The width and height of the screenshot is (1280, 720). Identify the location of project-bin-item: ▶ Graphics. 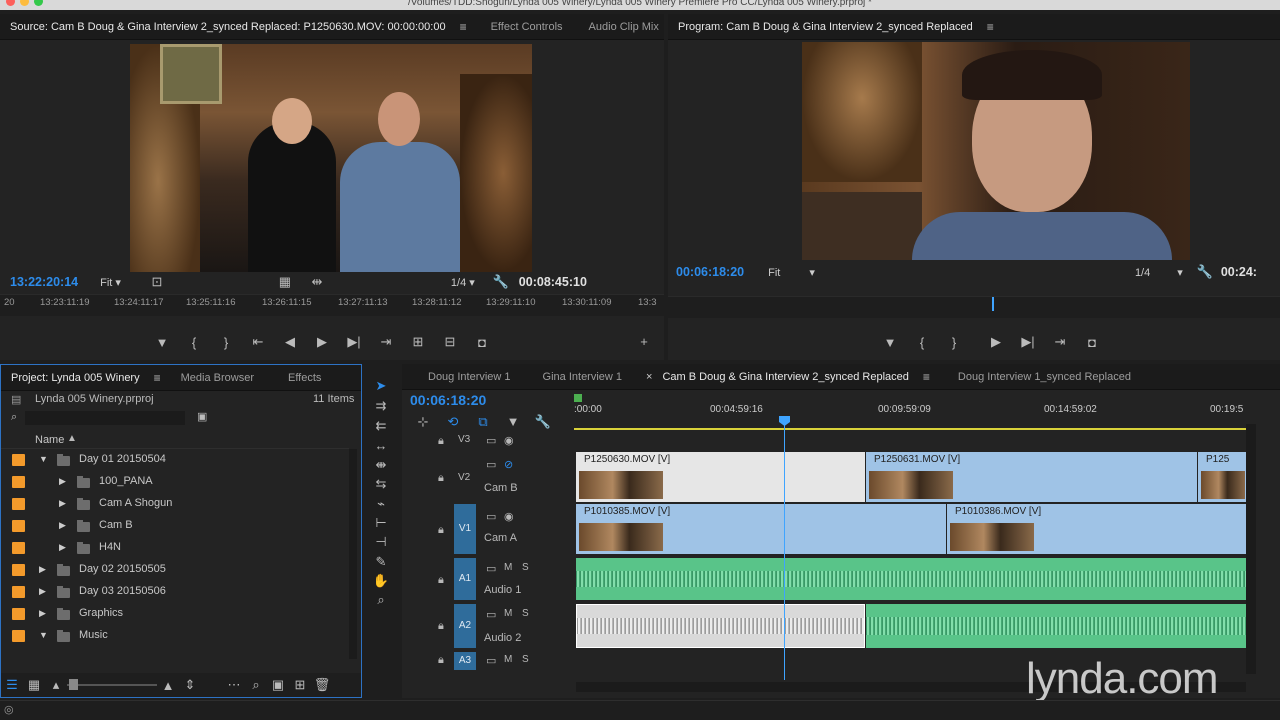
(171, 614).